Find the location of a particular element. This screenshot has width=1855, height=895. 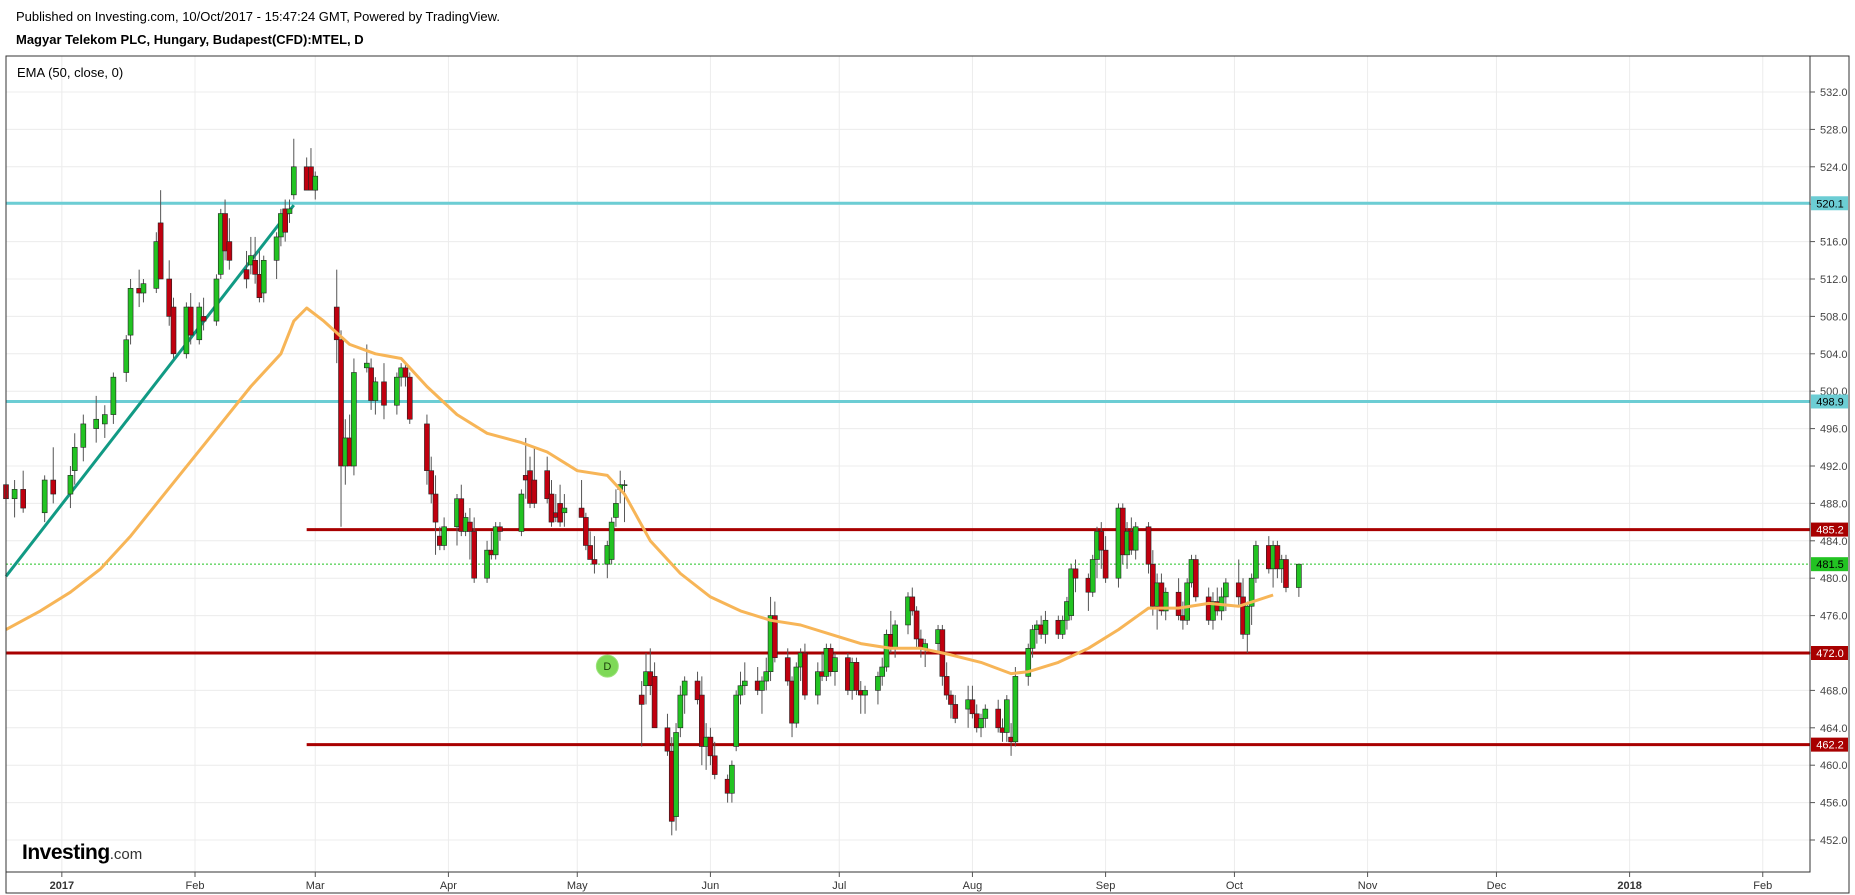

y-tick-label: 516.0 is located at coordinates (1834, 243).